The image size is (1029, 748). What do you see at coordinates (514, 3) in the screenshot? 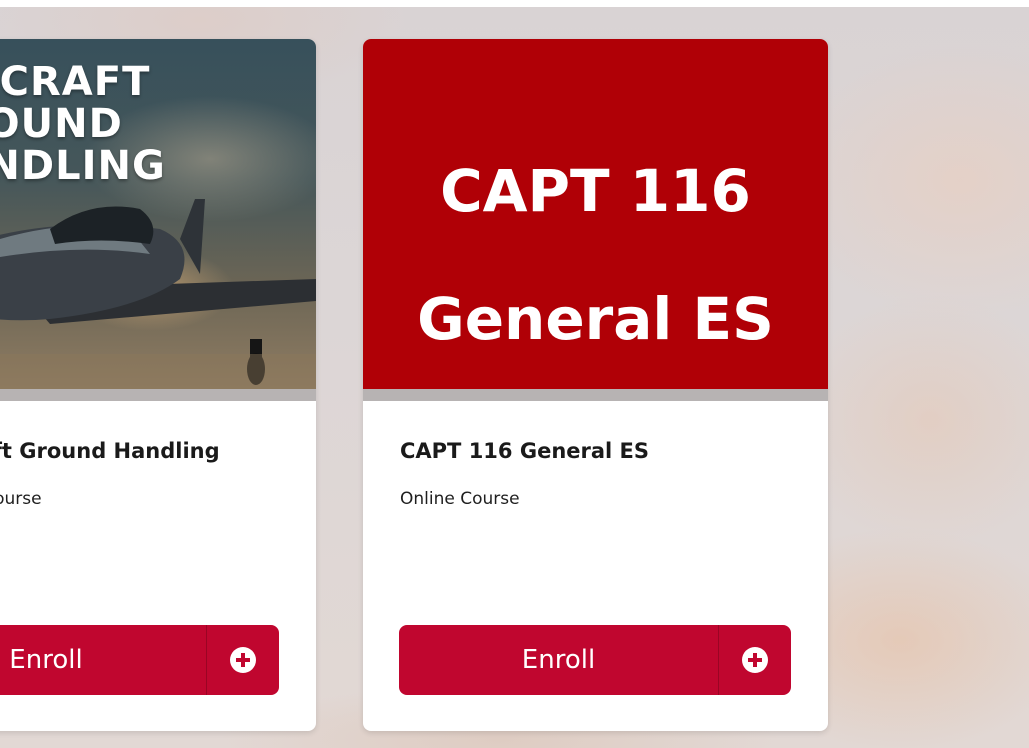
I see `top-bar` at bounding box center [514, 3].